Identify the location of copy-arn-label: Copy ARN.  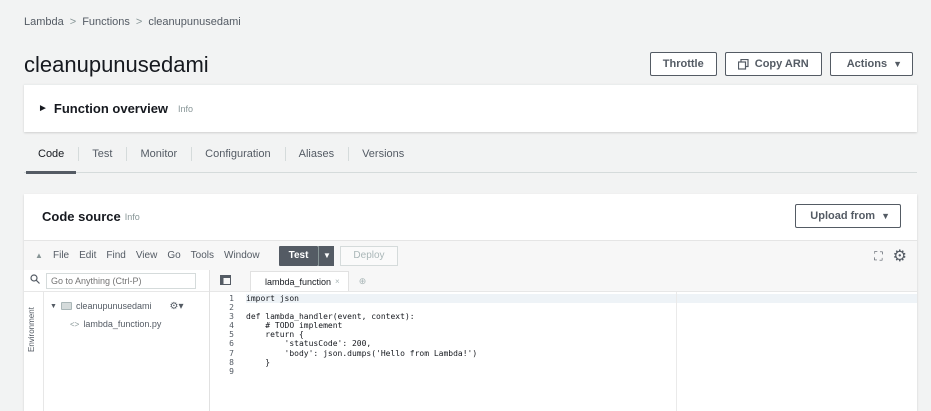
(781, 64).